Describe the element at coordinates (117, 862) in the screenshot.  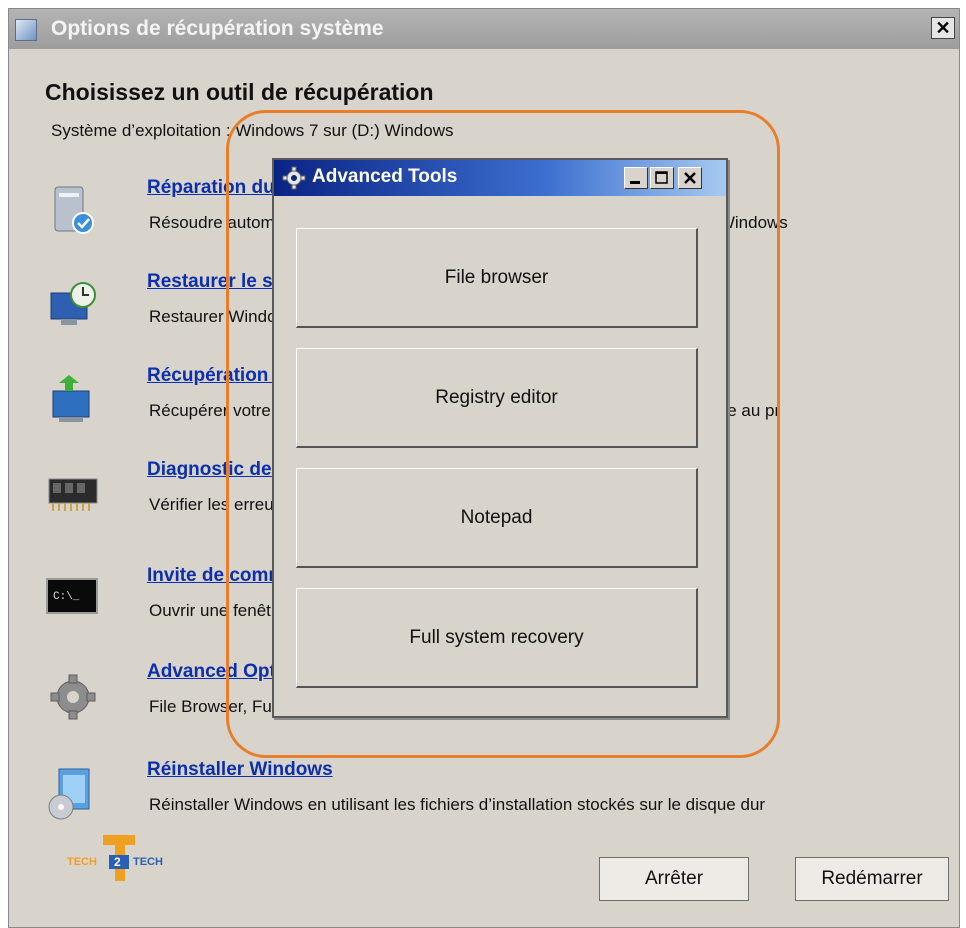
I see `svg-text: 2` at that location.